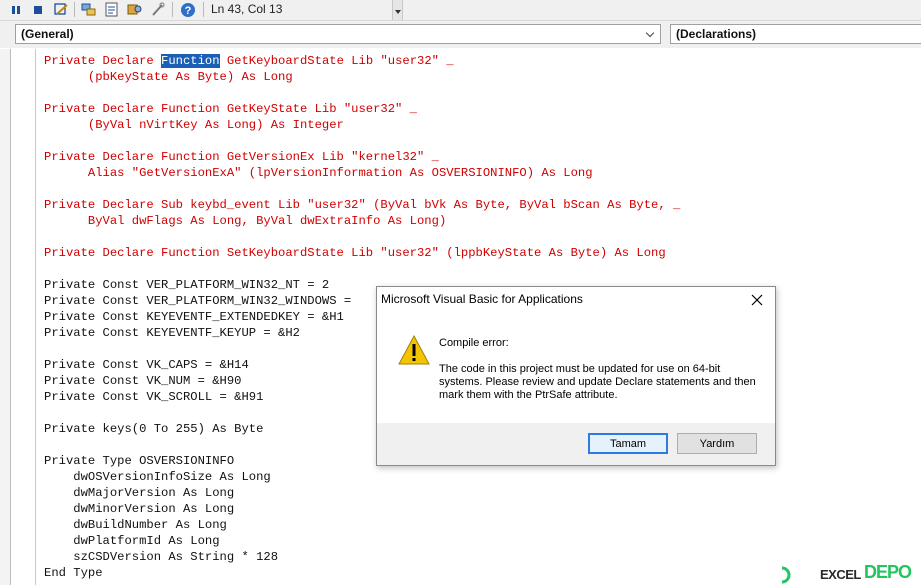 The width and height of the screenshot is (921, 585). Describe the element at coordinates (840, 574) in the screenshot. I see `watermark-text: EXCEL` at that location.